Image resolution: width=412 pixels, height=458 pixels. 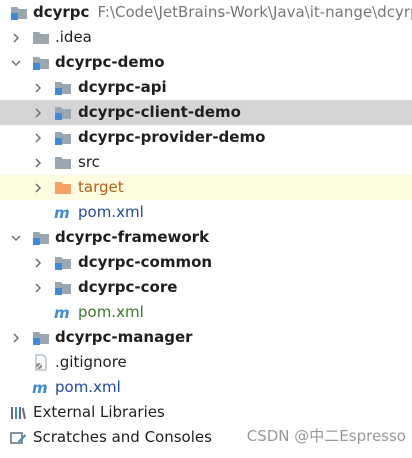 What do you see at coordinates (326, 436) in the screenshot?
I see `watermark-text: CSDN @中二Espresso` at bounding box center [326, 436].